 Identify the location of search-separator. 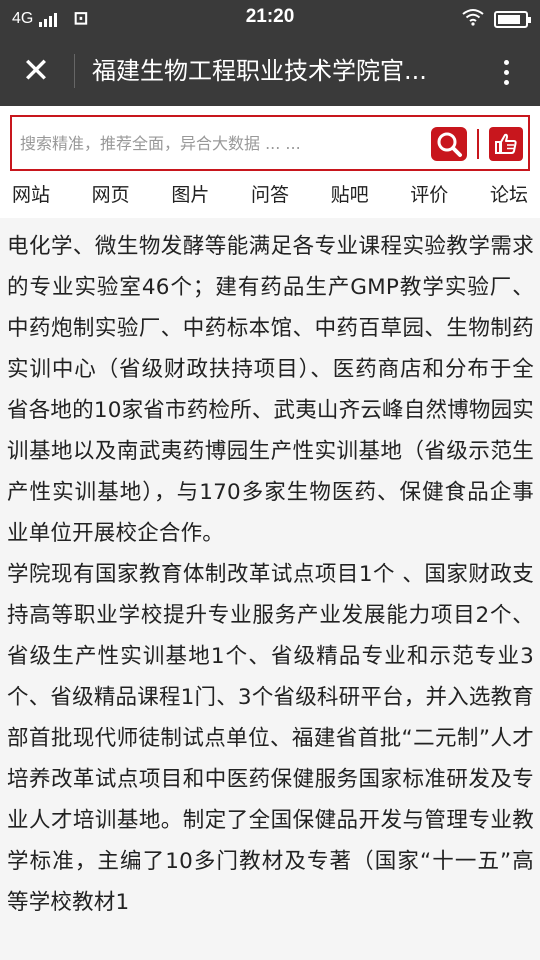
(478, 144).